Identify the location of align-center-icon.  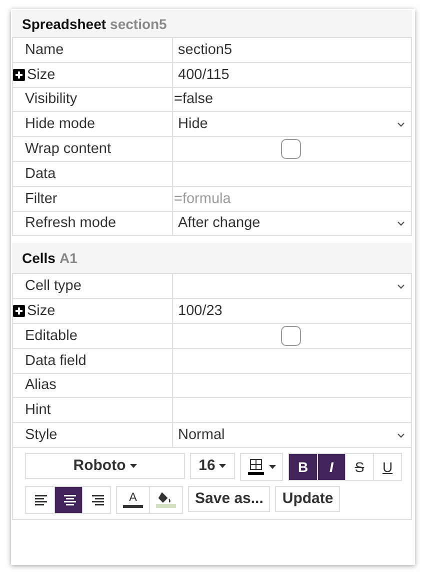
(69, 500).